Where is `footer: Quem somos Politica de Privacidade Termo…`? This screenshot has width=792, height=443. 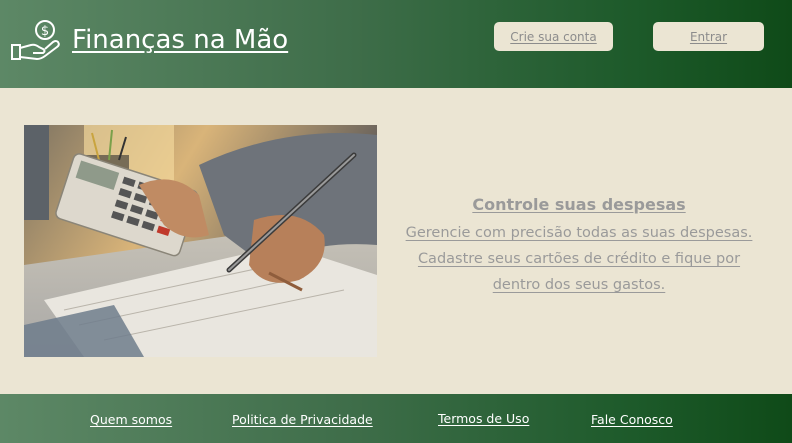 footer: Quem somos Politica de Privacidade Termo… is located at coordinates (396, 418).